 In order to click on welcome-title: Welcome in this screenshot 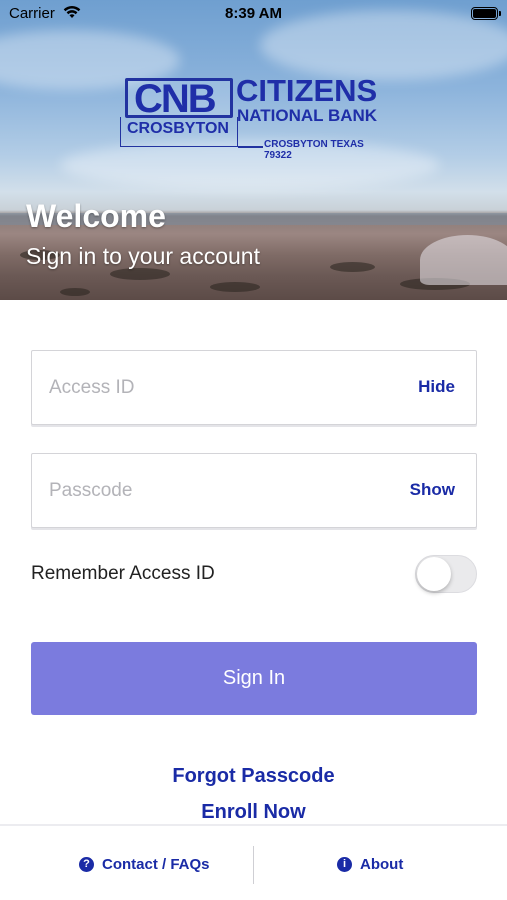, I will do `click(96, 216)`.